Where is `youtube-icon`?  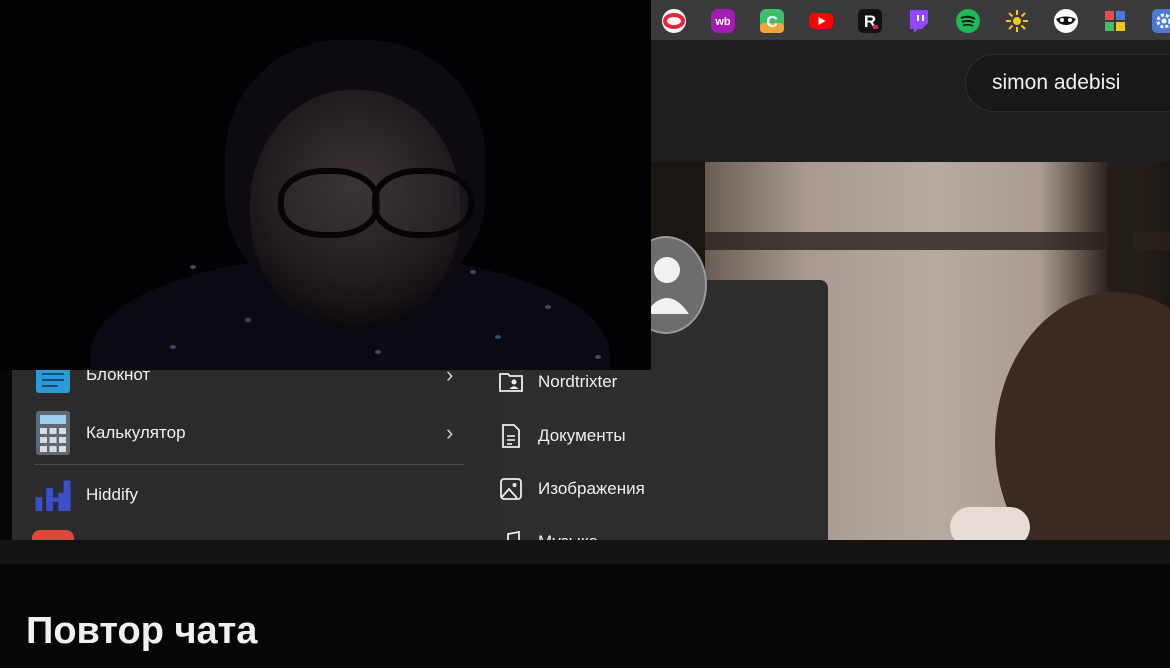 youtube-icon is located at coordinates (821, 21).